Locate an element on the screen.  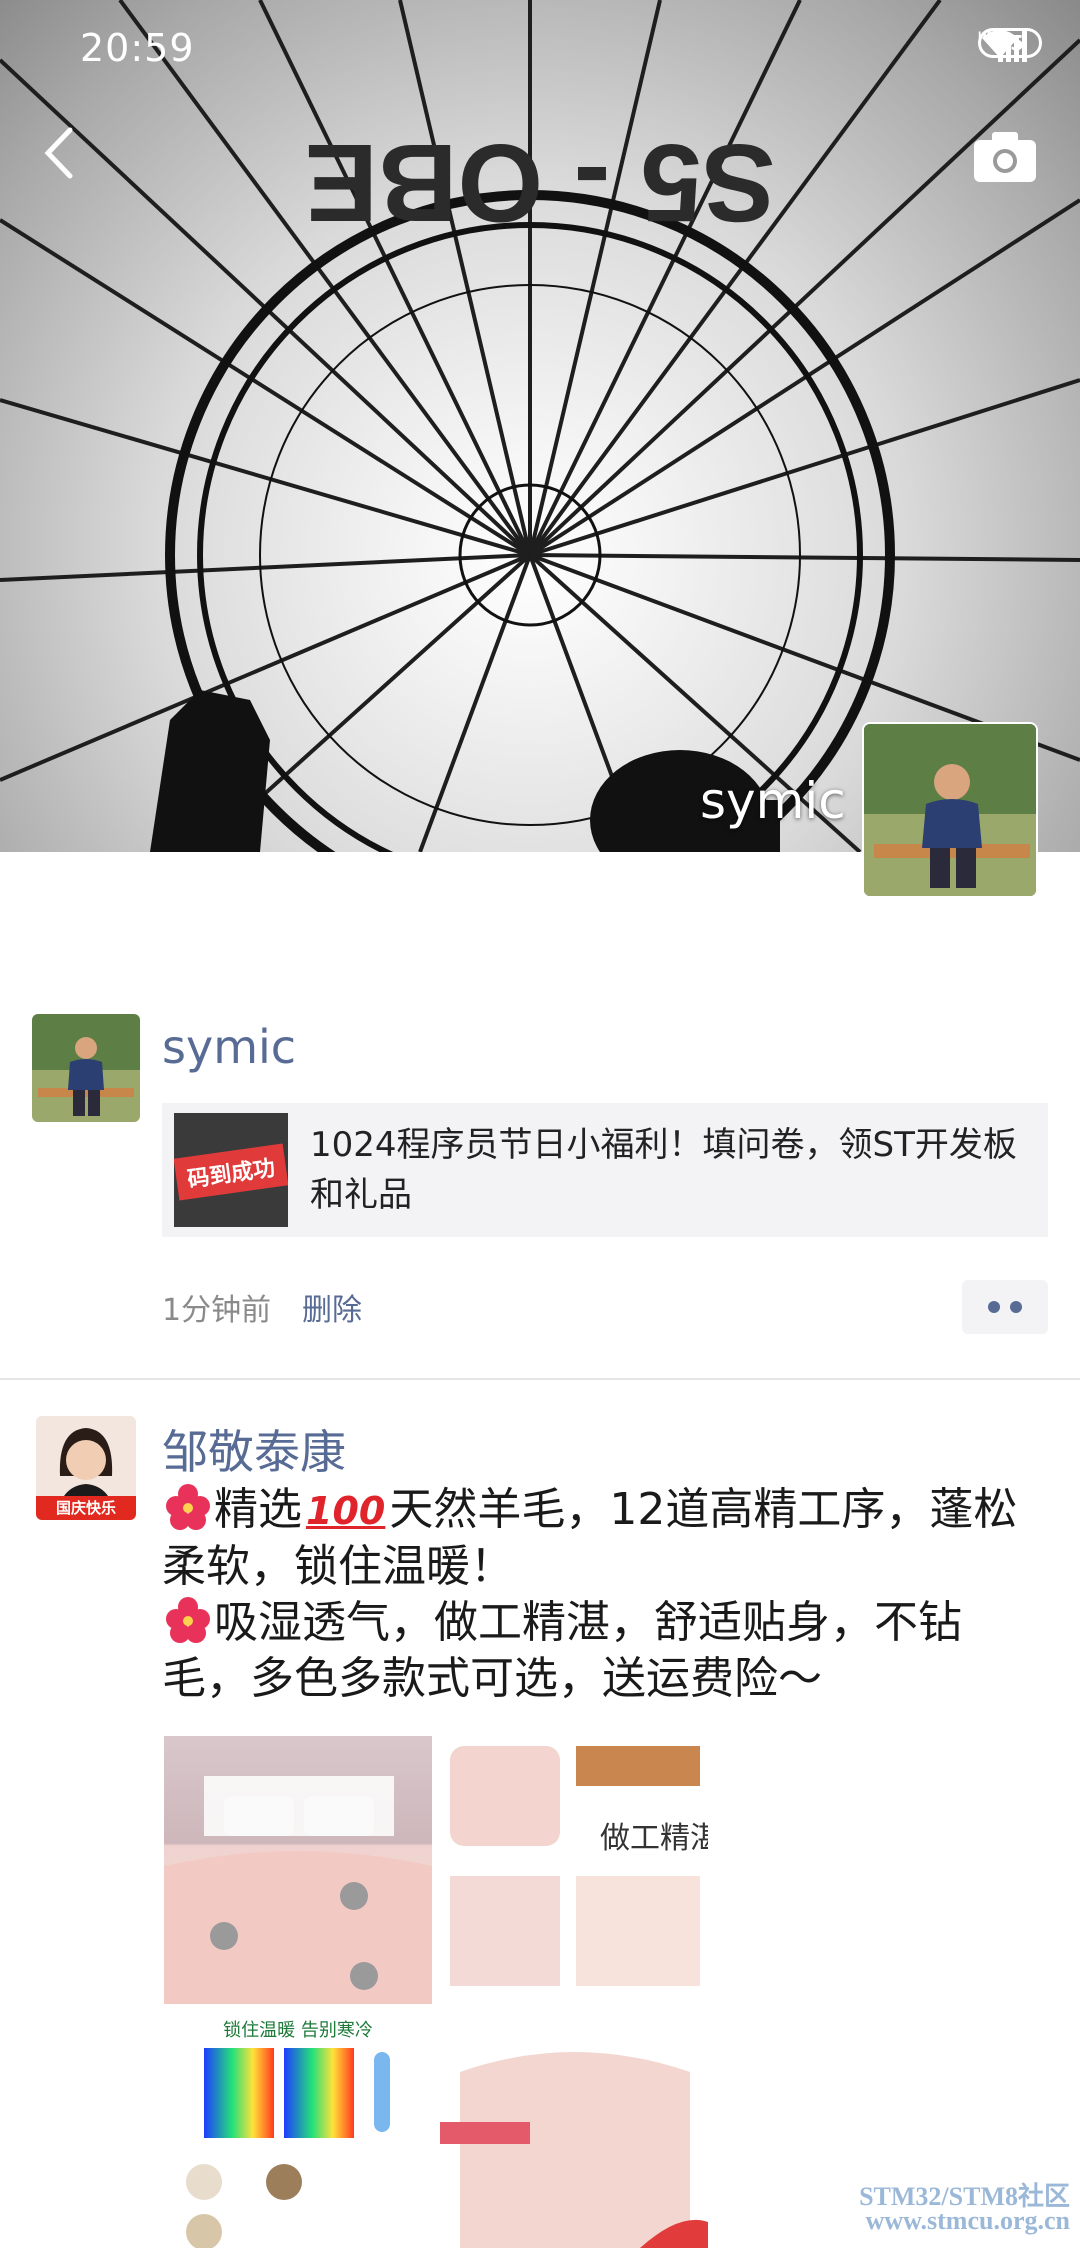
chevron-left-icon is located at coordinates (58, 153).